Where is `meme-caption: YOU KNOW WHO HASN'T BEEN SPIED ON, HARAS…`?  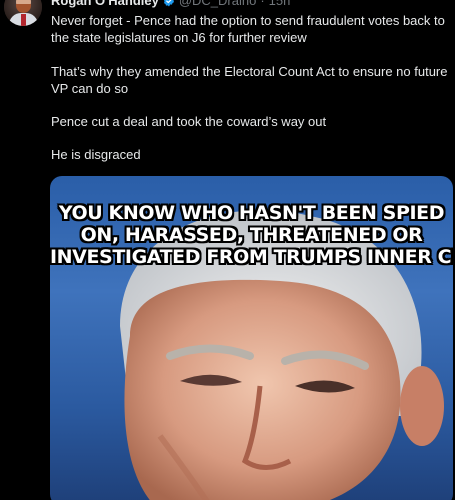
meme-caption: YOU KNOW WHO HASN'T BEEN SPIED ON, HARAS… is located at coordinates (251, 235).